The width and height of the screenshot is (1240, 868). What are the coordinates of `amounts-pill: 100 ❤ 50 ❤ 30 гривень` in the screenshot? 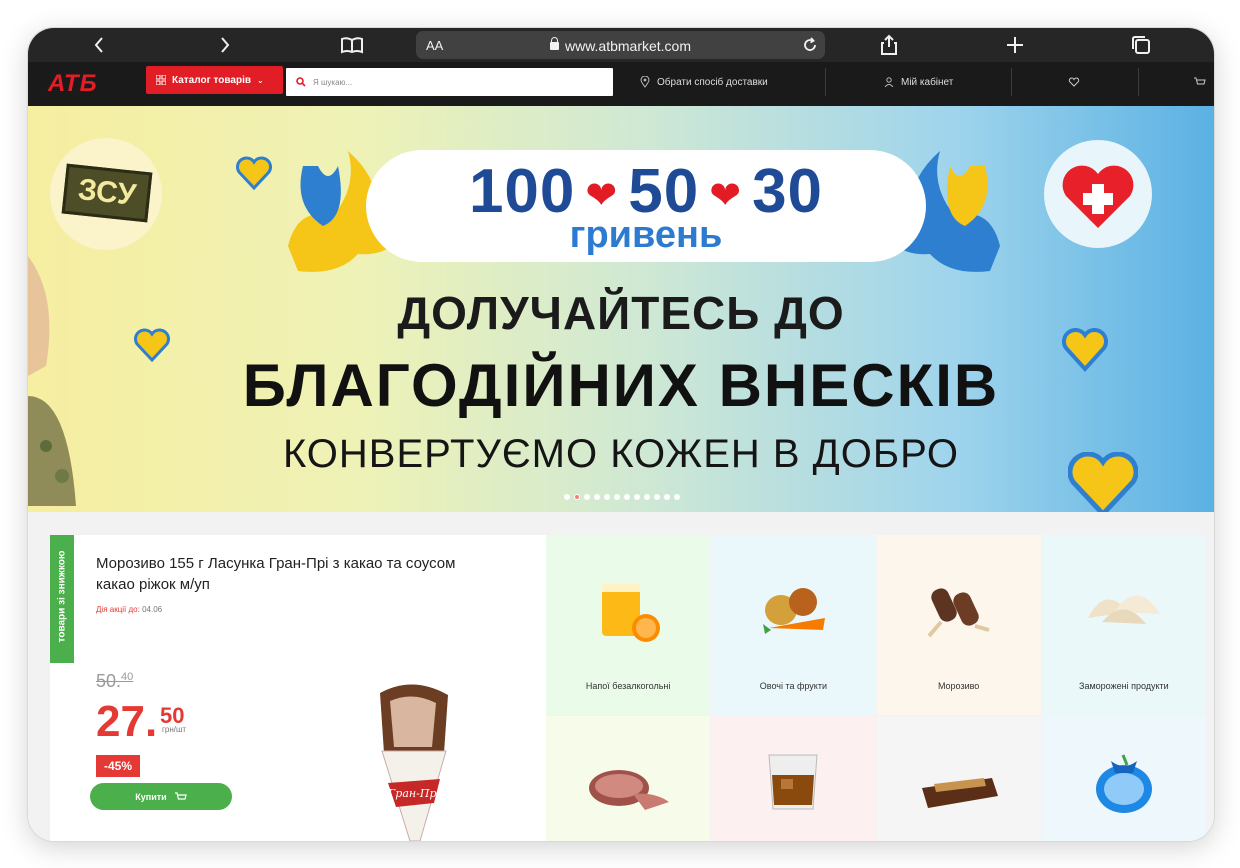 It's located at (646, 206).